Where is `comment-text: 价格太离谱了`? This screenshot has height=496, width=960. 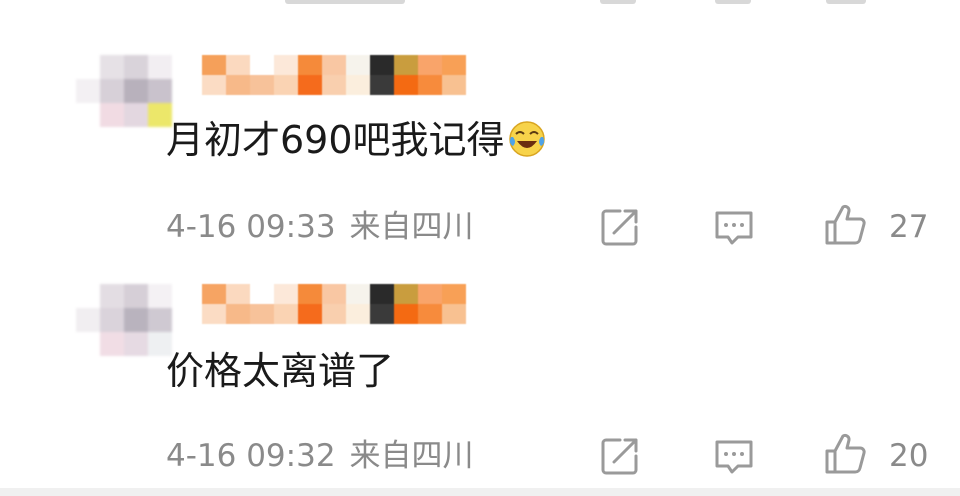
comment-text: 价格太离谱了 is located at coordinates (280, 371).